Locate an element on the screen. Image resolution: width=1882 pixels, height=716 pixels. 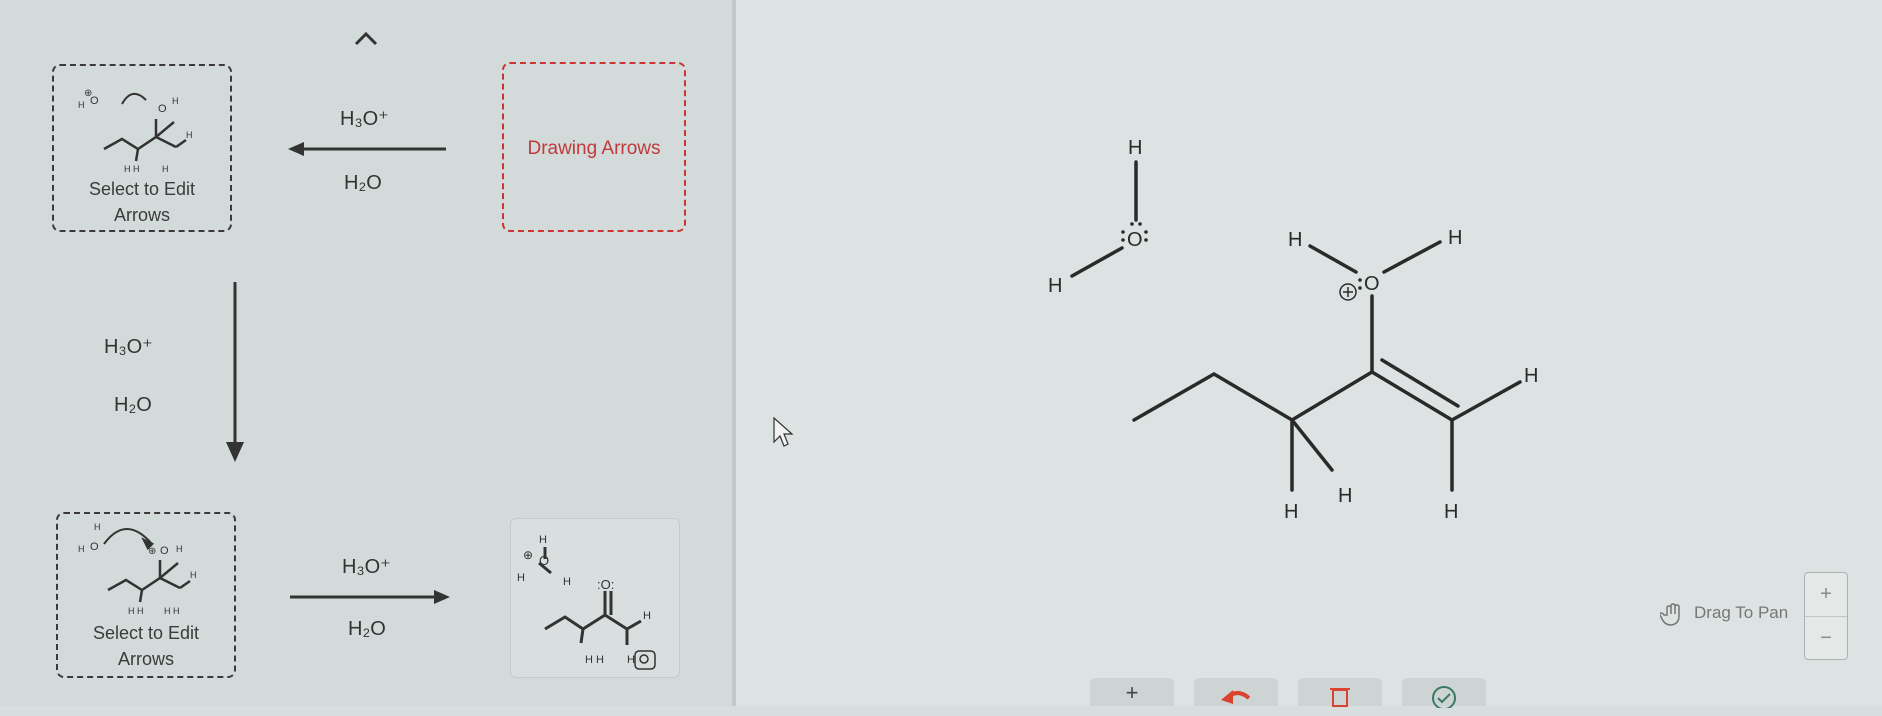
chevron-up-icon is located at coordinates (366, 39).